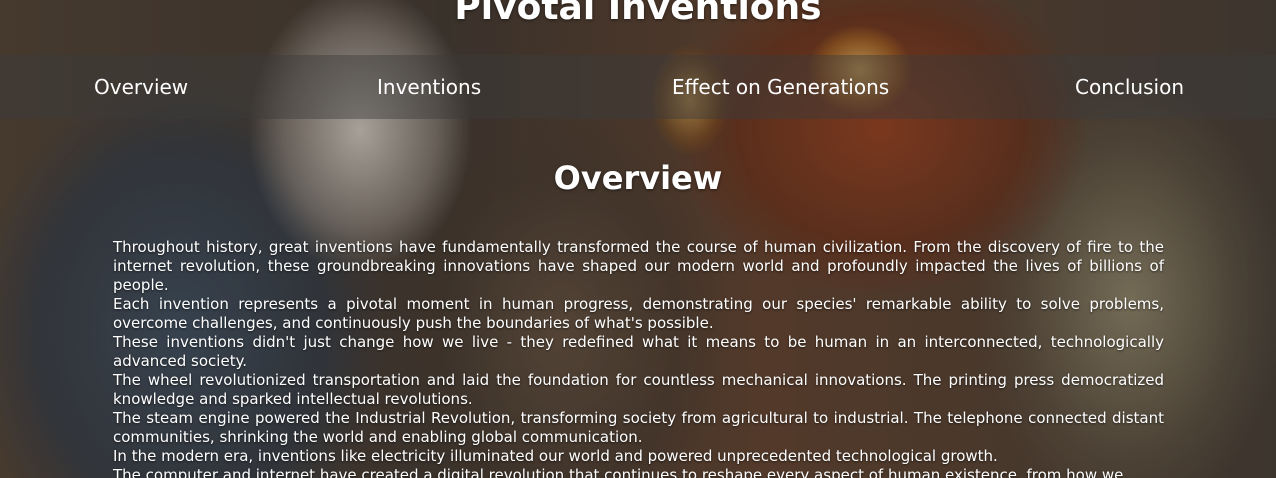 The image size is (1276, 478). I want to click on nav-link-inventions: Inventions, so click(429, 87).